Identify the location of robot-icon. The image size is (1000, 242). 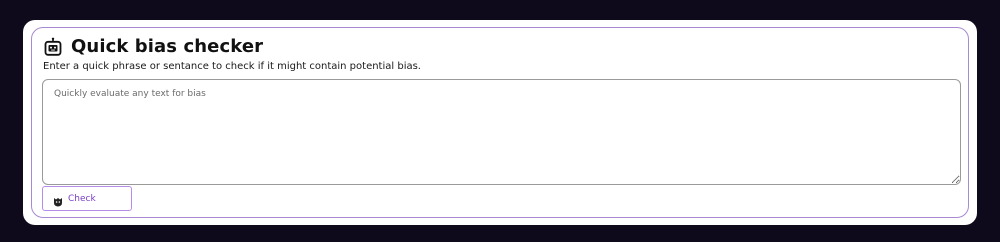
(53, 47).